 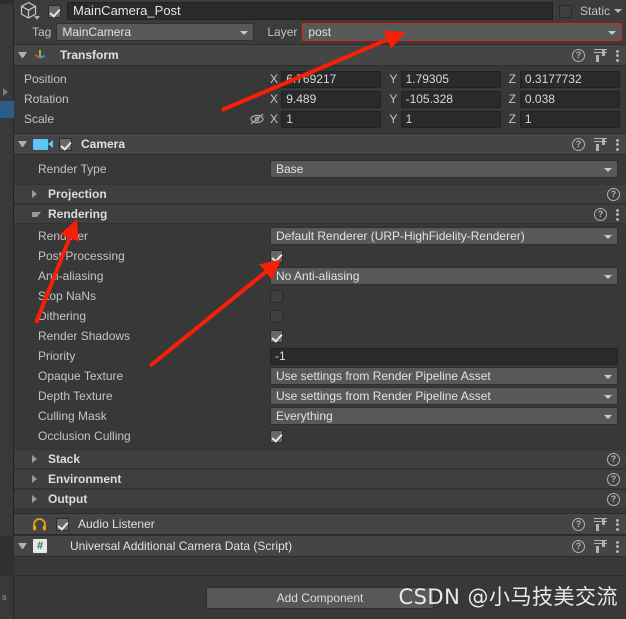 What do you see at coordinates (22, 144) in the screenshot?
I see `camera-foldout-icon` at bounding box center [22, 144].